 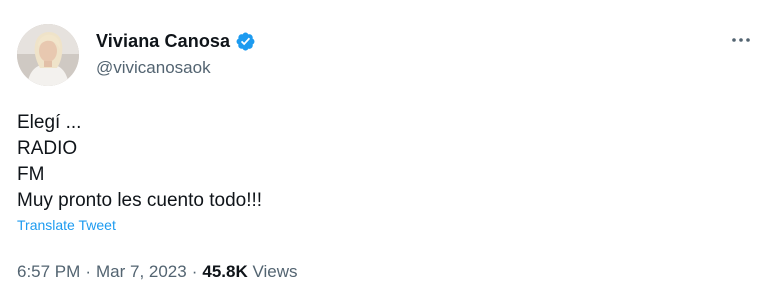 I want to click on views-count: 45.8K, so click(x=224, y=271).